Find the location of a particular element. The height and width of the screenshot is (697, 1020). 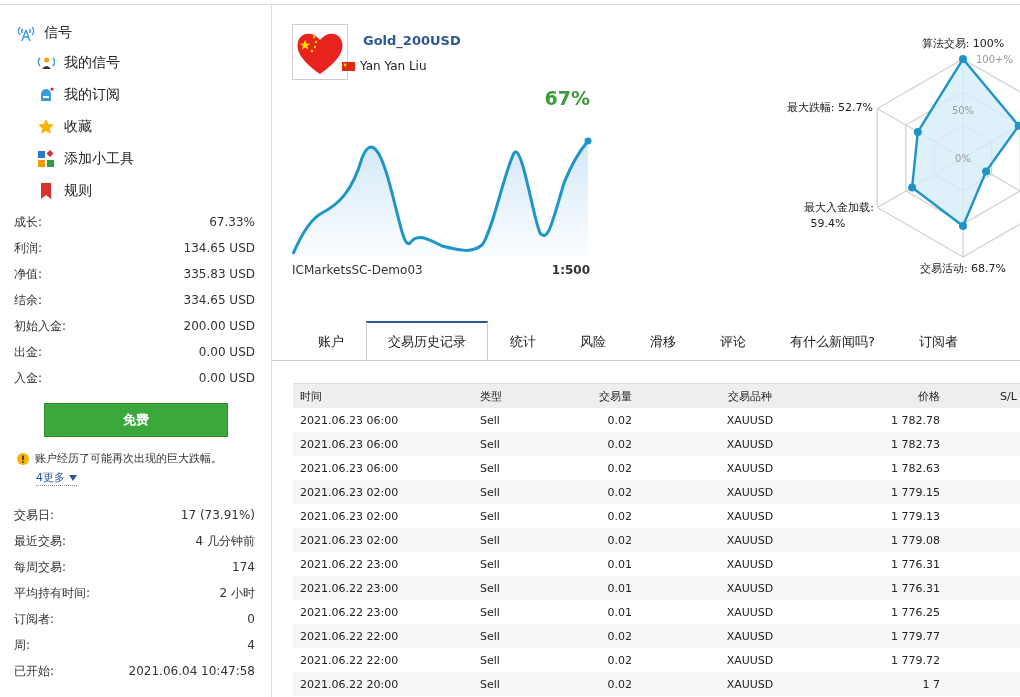

tab: 订阅者 is located at coordinates (938, 341).